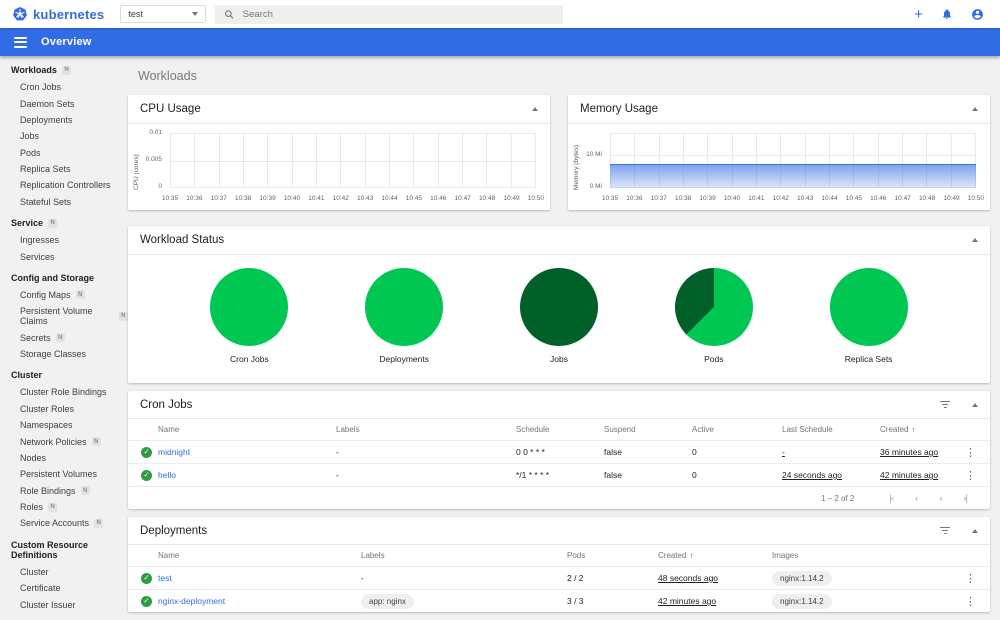 The height and width of the screenshot is (620, 1000). Describe the element at coordinates (64, 136) in the screenshot. I see `sidebar-item-jobs: Jobs` at that location.